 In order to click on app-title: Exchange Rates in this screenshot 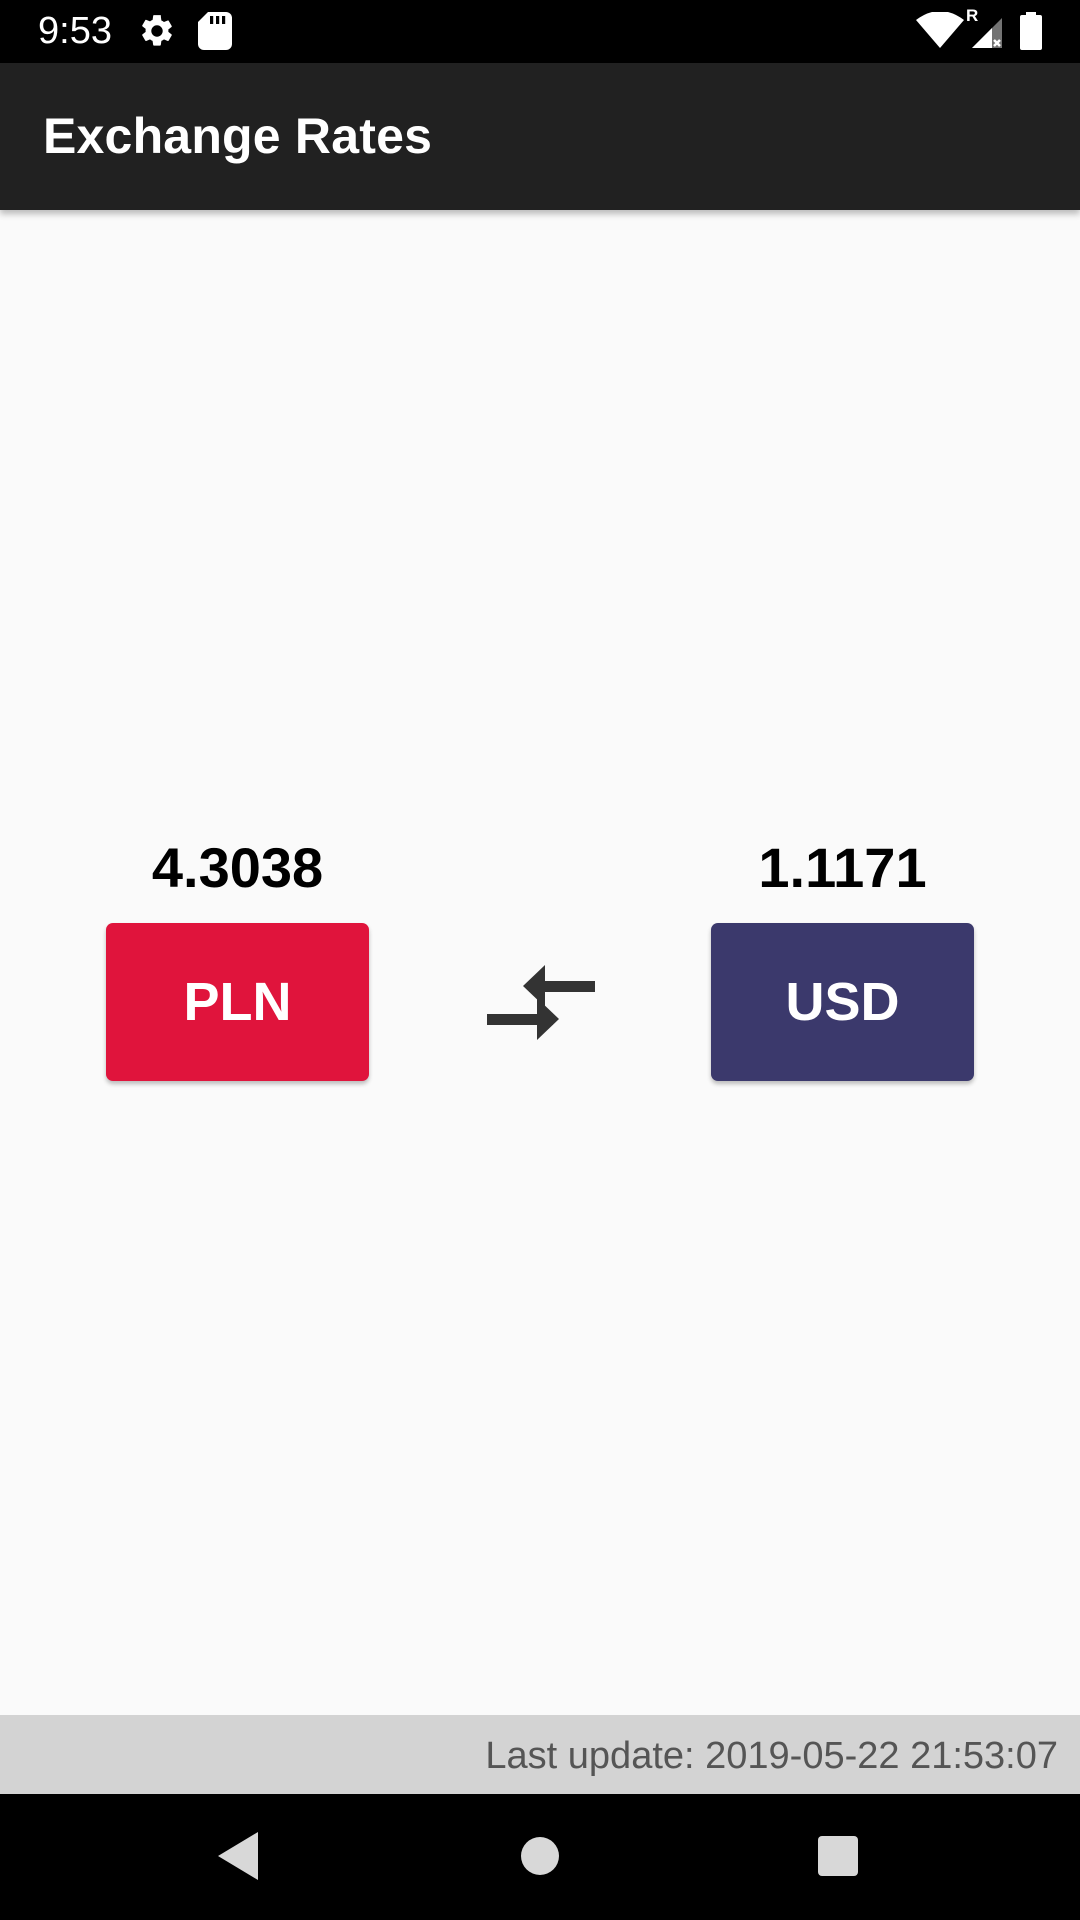, I will do `click(238, 136)`.